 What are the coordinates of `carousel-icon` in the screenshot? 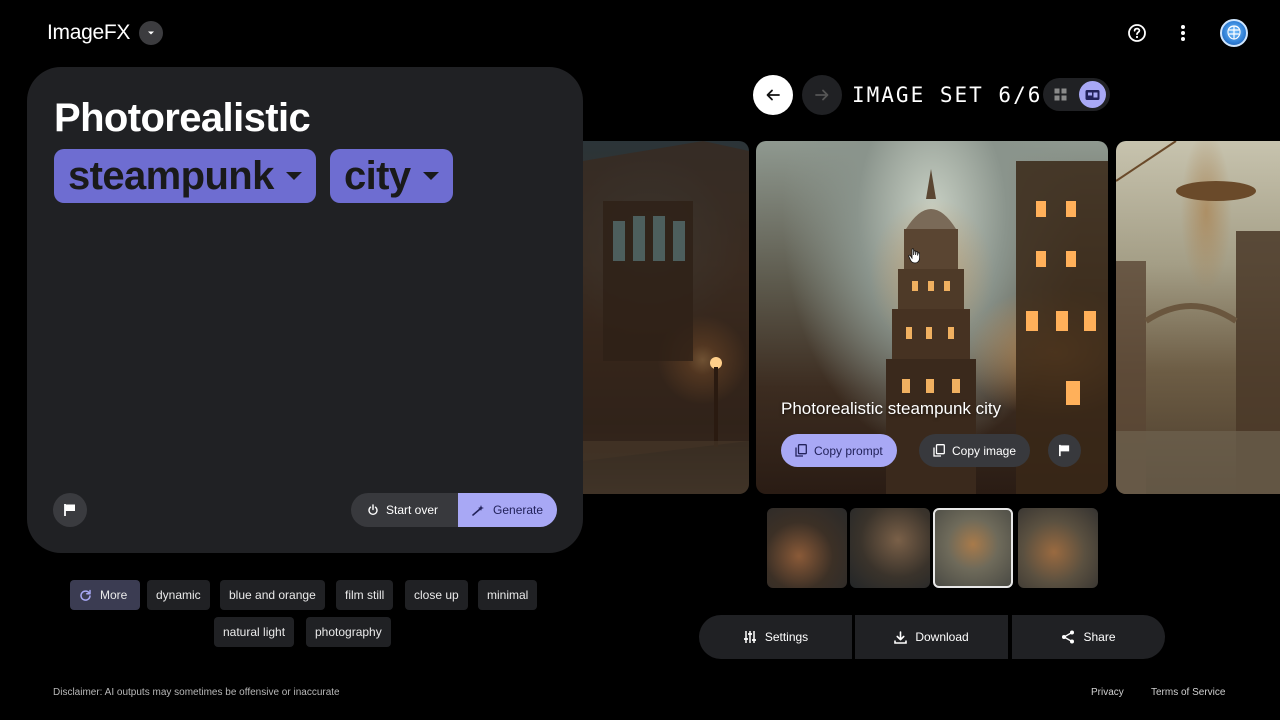 It's located at (1092, 94).